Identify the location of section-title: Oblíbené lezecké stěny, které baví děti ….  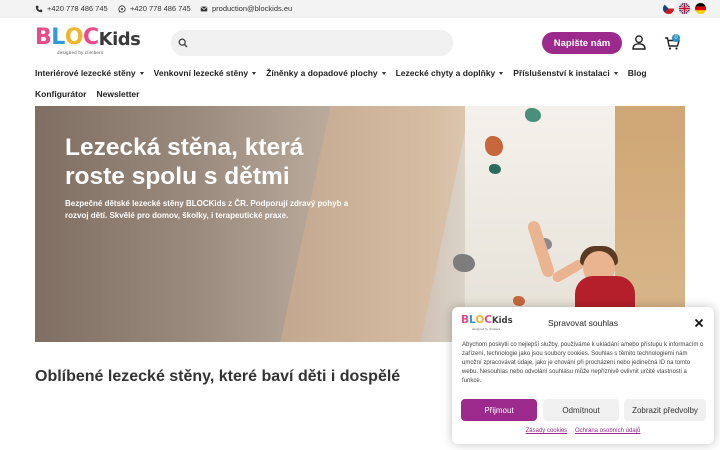
(218, 376).